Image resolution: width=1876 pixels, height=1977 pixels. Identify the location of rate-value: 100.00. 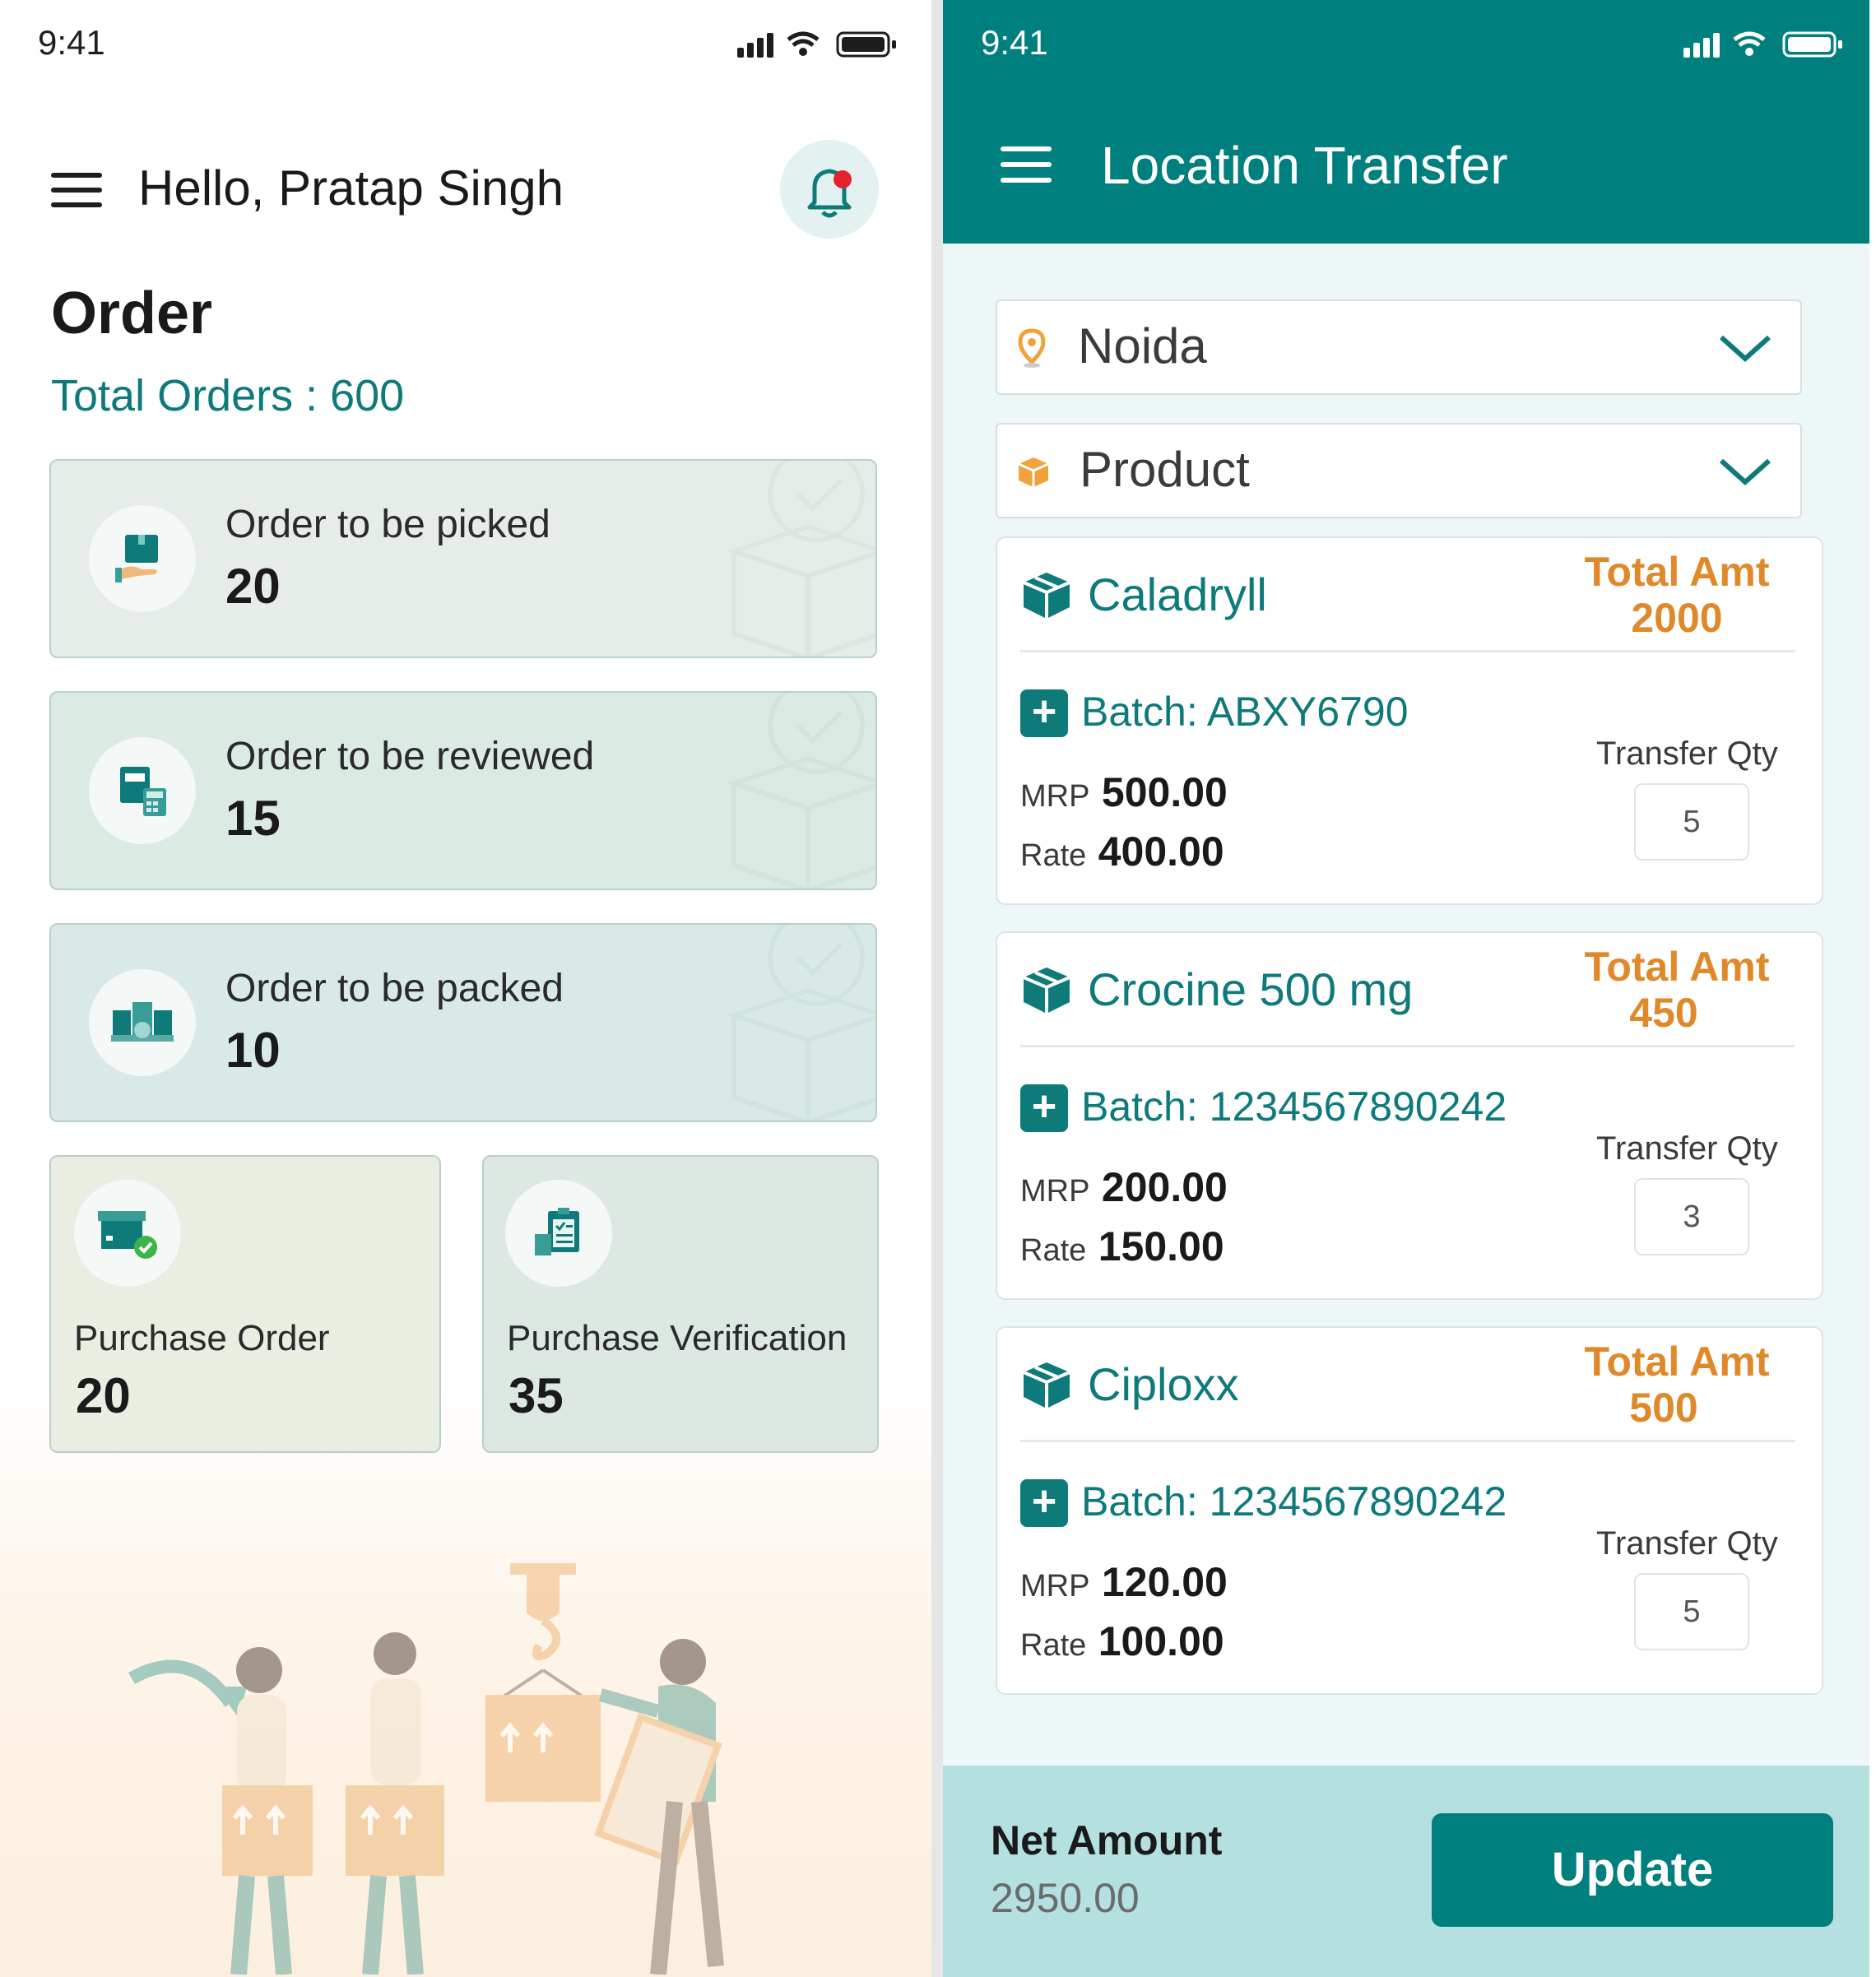
(1161, 1641).